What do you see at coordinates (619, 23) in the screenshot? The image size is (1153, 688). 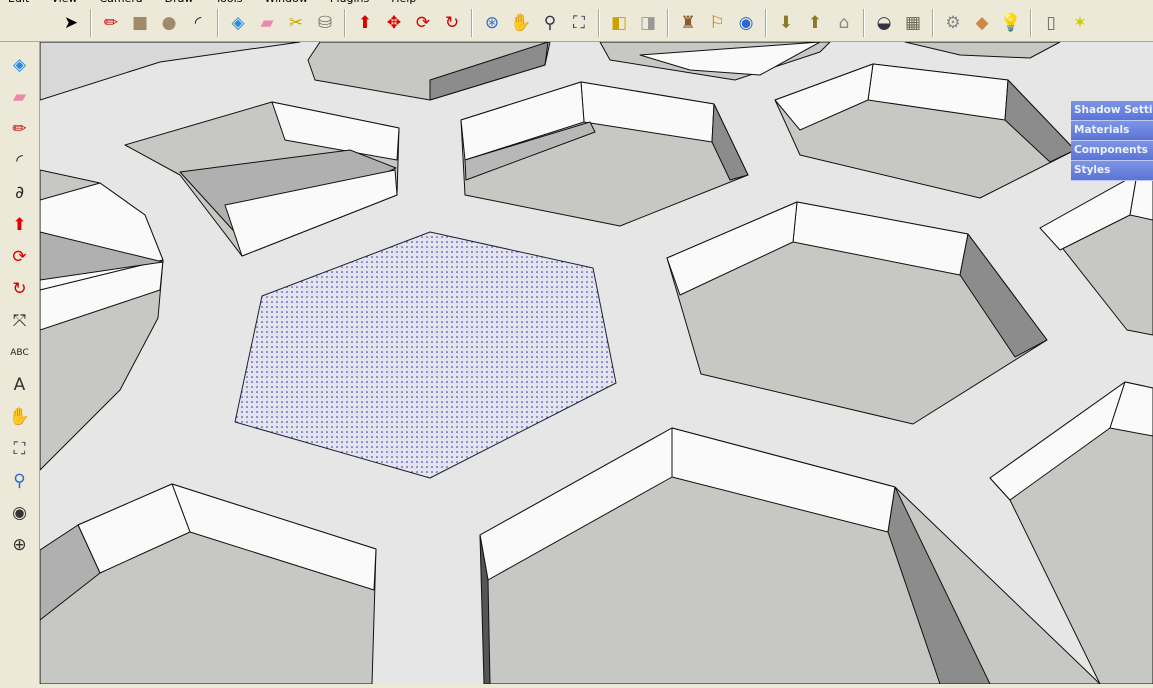 I see `previous-view-icon: ◧` at bounding box center [619, 23].